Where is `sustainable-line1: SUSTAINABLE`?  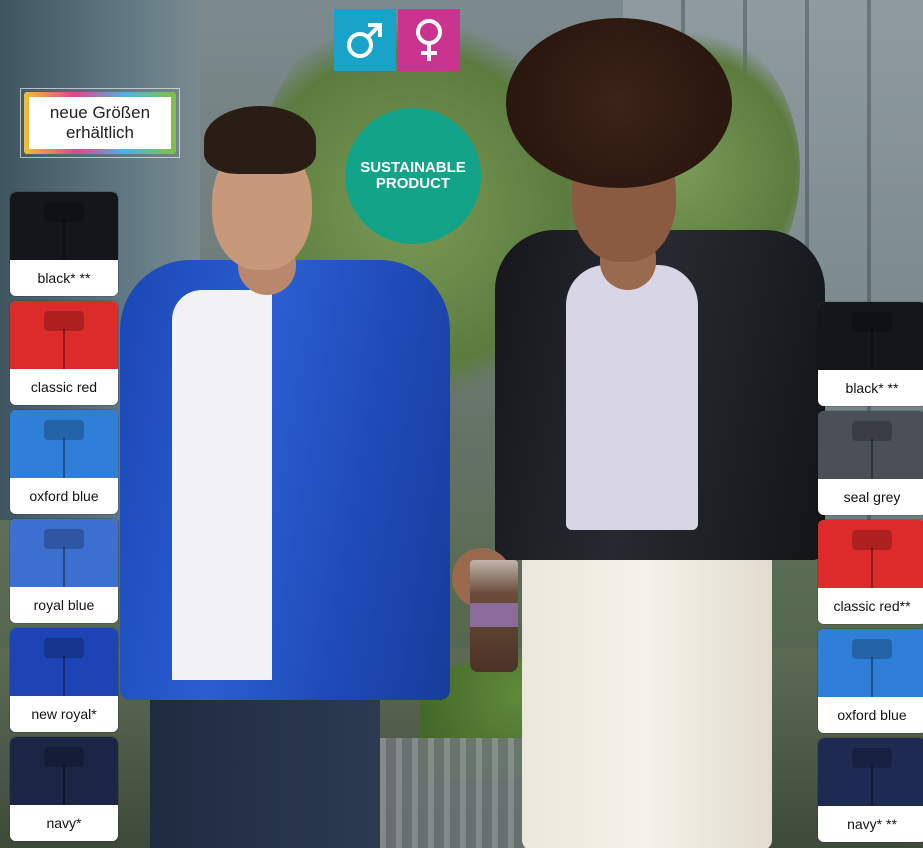 sustainable-line1: SUSTAINABLE is located at coordinates (413, 167).